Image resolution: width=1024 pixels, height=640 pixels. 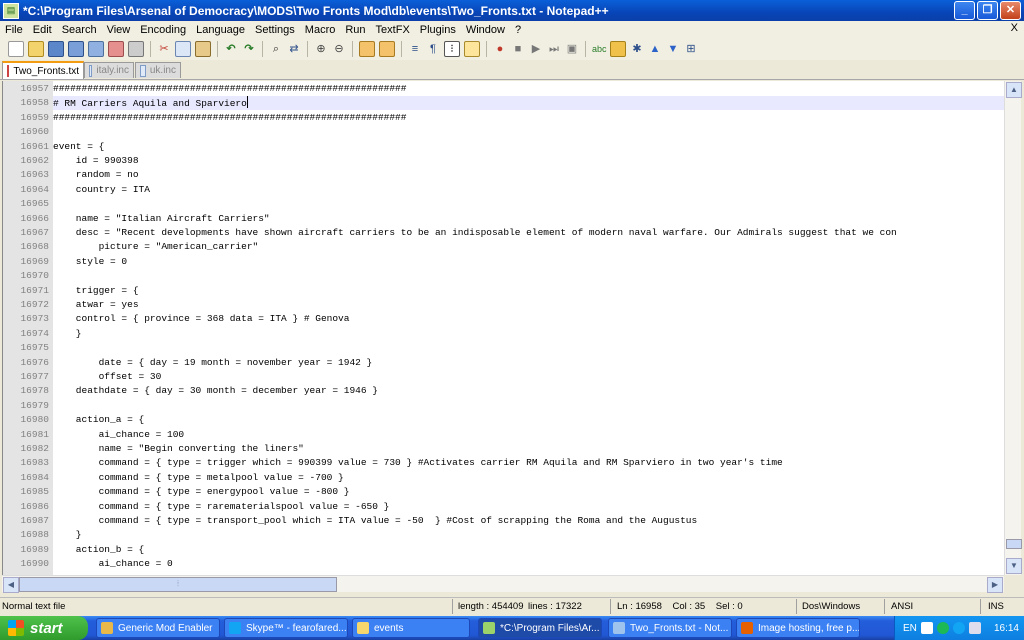 I want to click on current-code-line: # RM Carriers Aquila and Sparviero, so click(x=529, y=103).